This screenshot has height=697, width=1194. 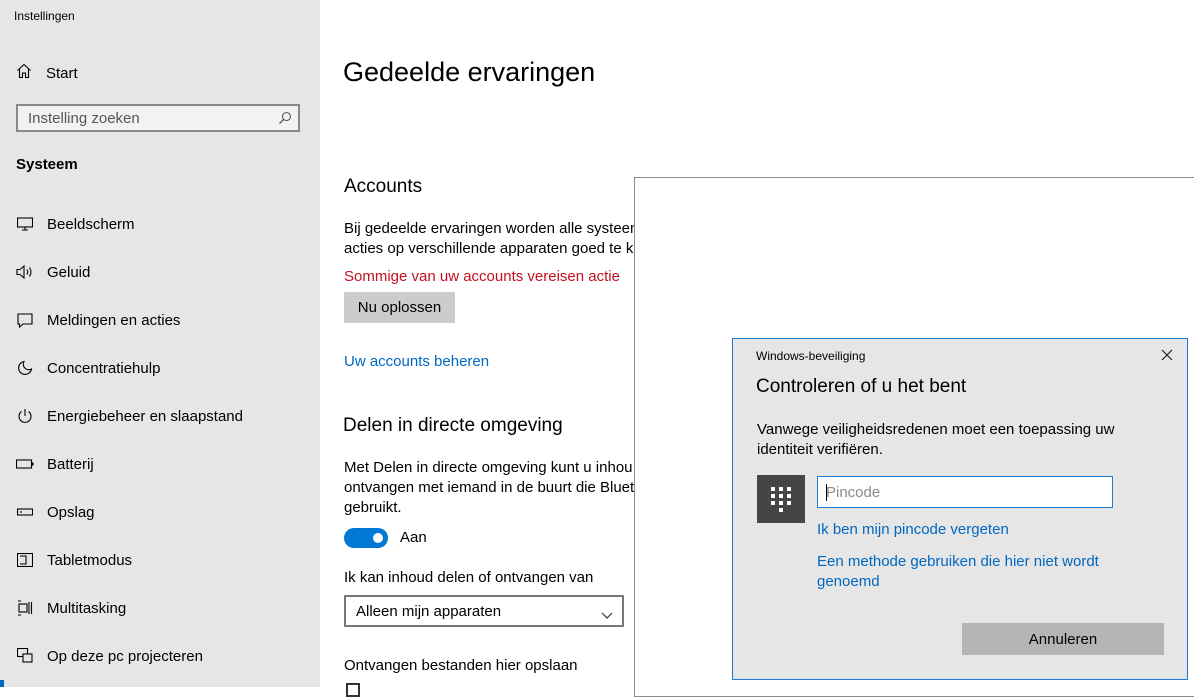 What do you see at coordinates (962, 492) in the screenshot?
I see `pin-input` at bounding box center [962, 492].